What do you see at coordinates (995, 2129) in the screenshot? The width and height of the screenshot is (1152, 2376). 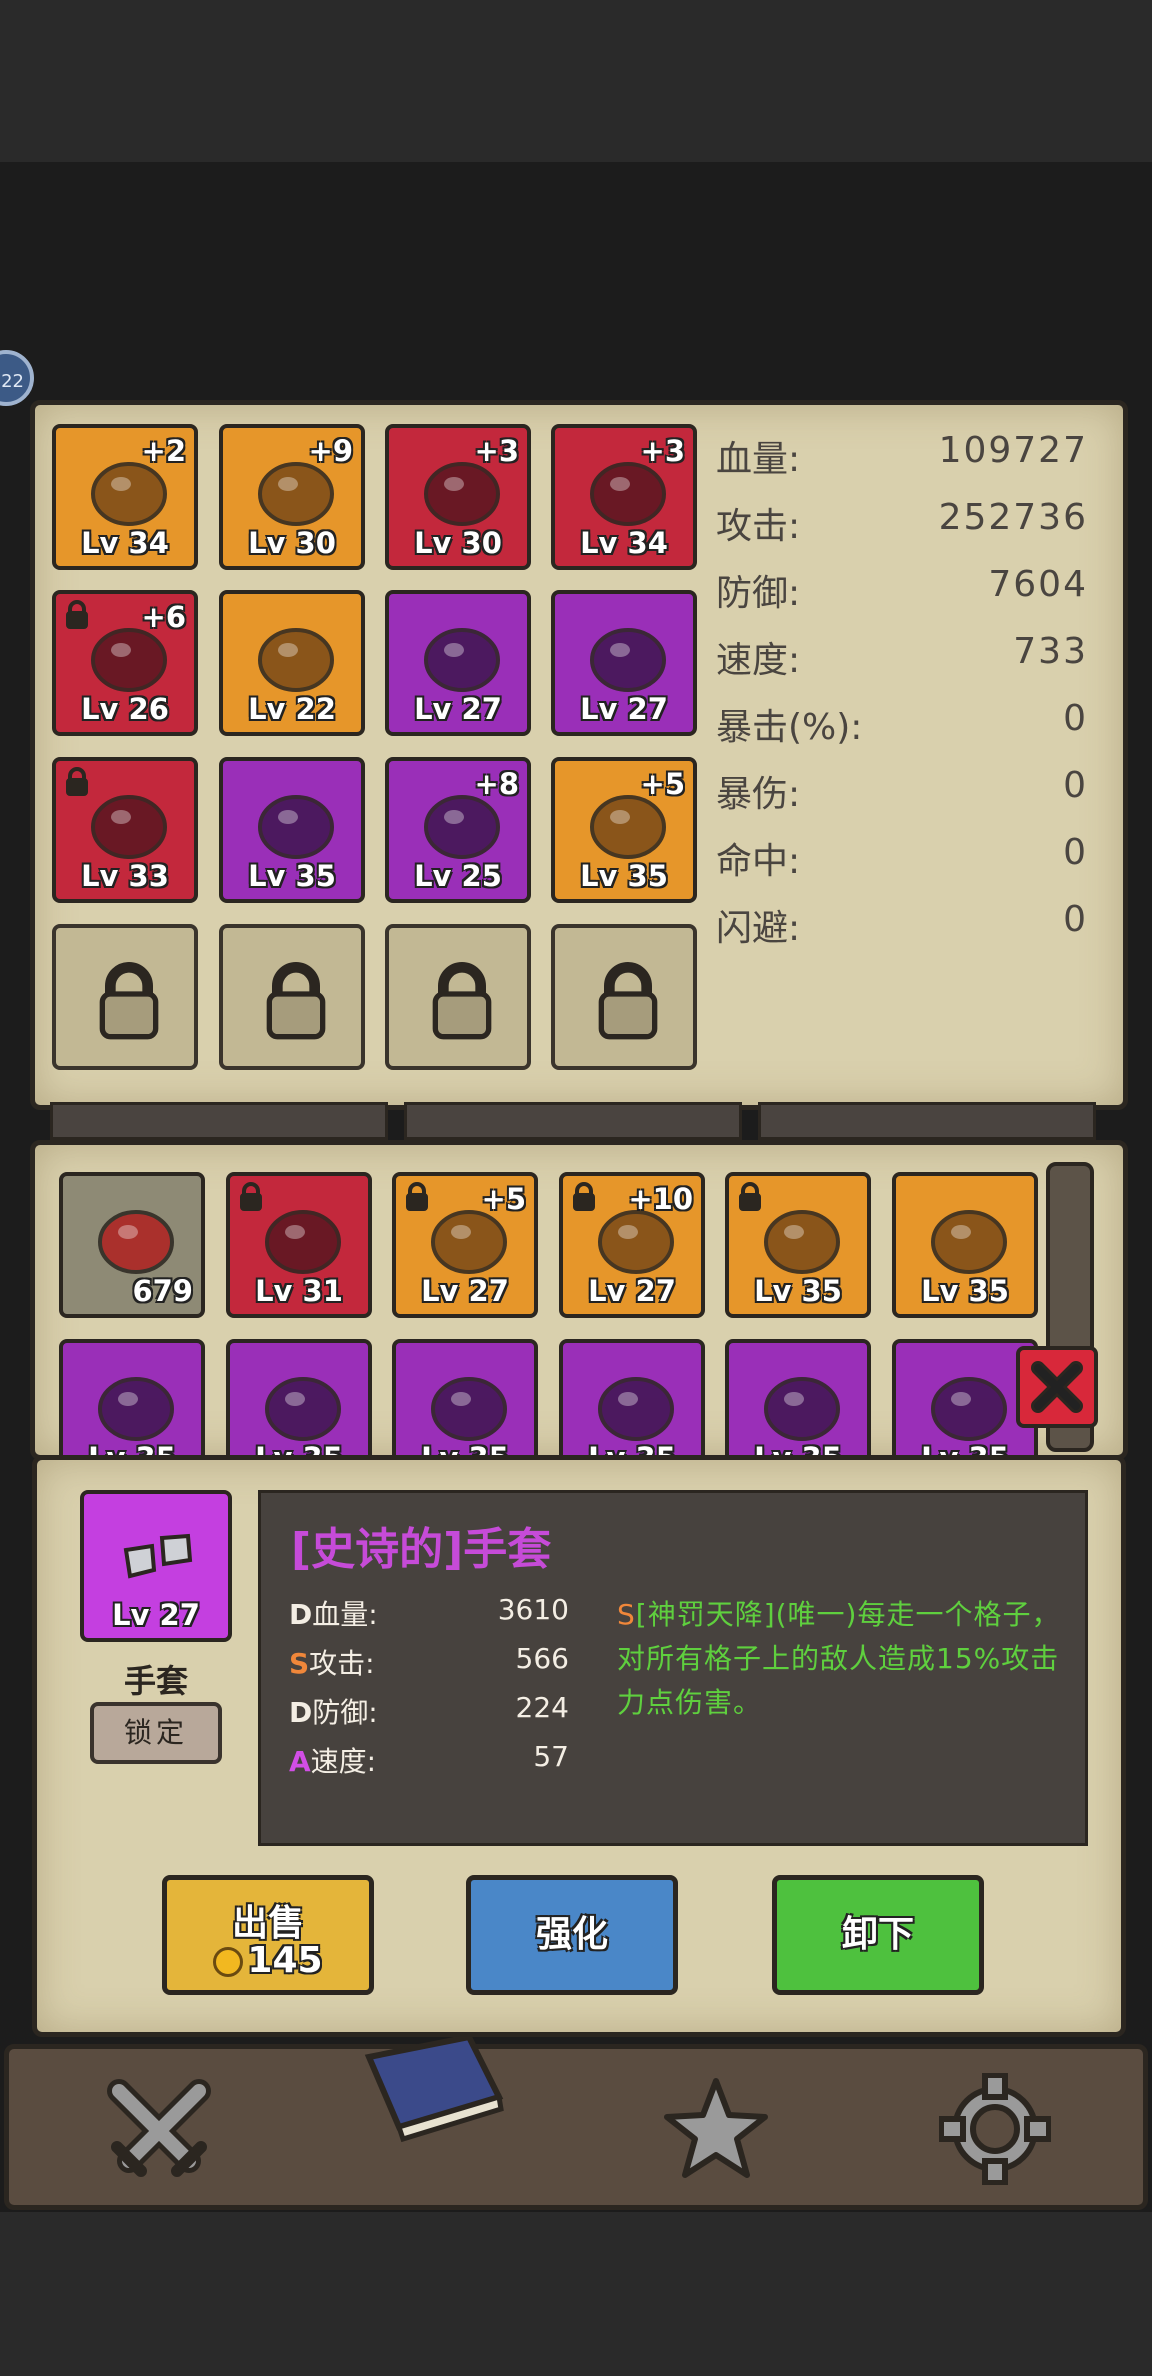 I see `gear-icon` at bounding box center [995, 2129].